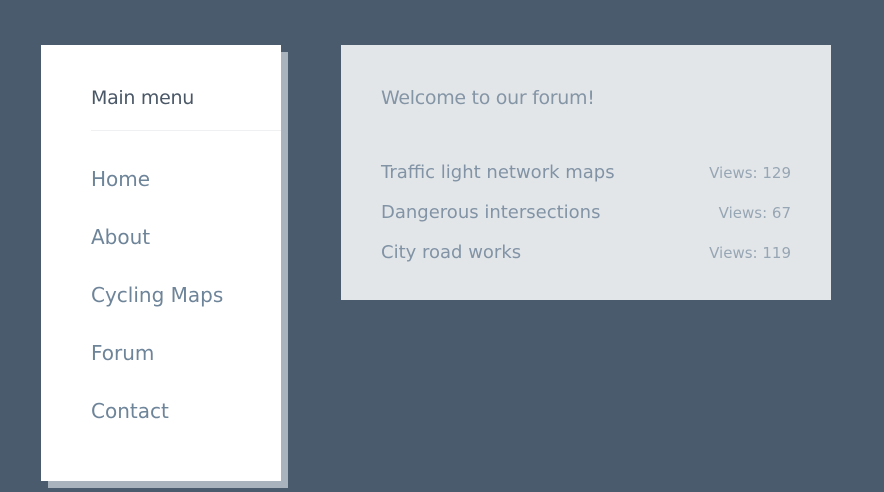  Describe the element at coordinates (157, 368) in the screenshot. I see `menu-item-forum: Forum` at that location.